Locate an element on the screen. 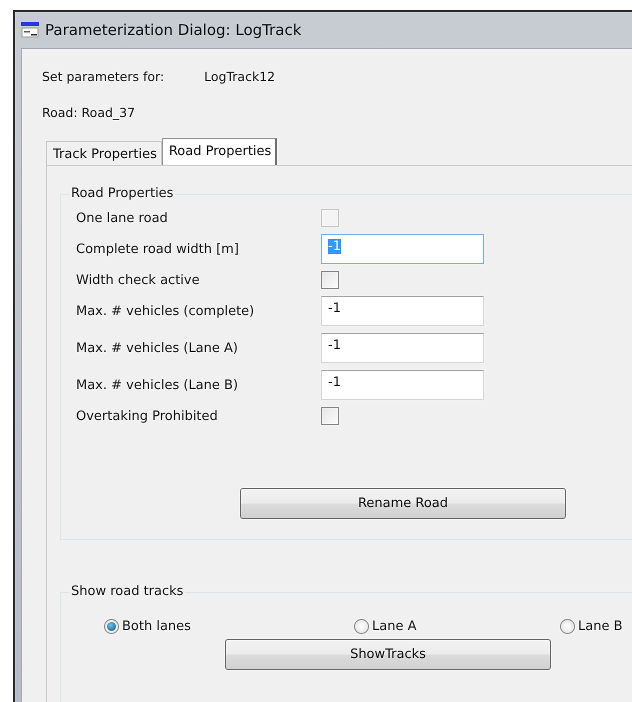 The height and width of the screenshot is (702, 632). set-parameters-label: Set parameters for: is located at coordinates (103, 76).